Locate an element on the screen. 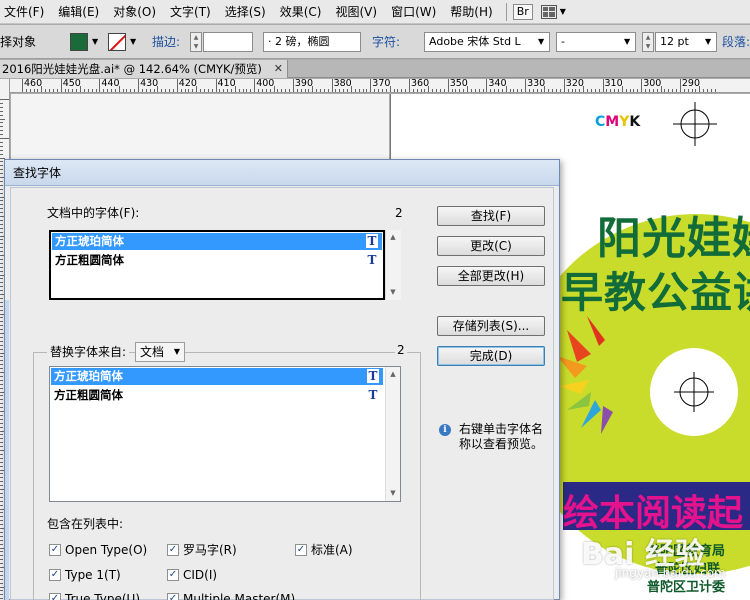 This screenshot has width=750, height=600. find-button: 查找(F) is located at coordinates (491, 216).